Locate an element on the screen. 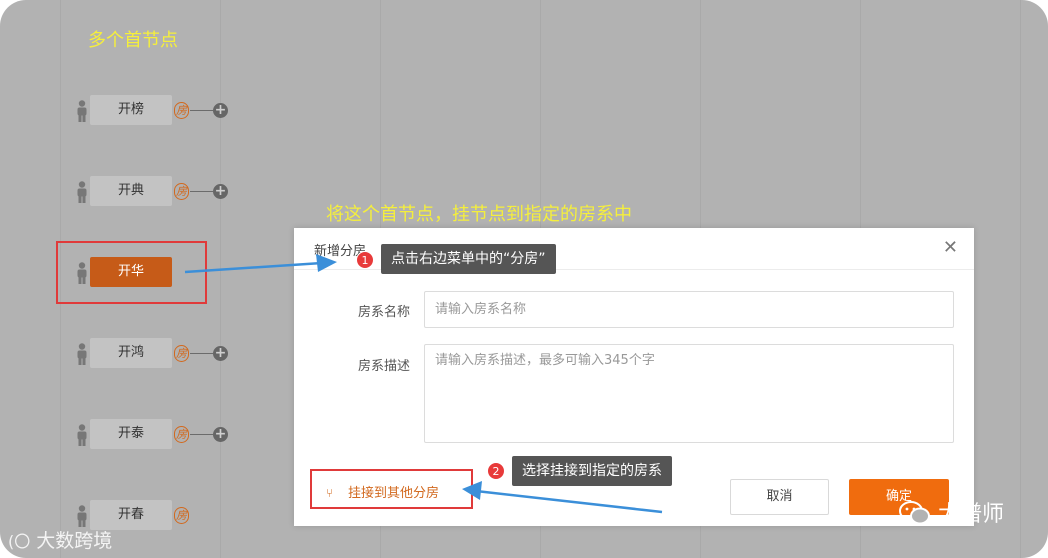 This screenshot has width=1048, height=558. description-textarea: 请输入房系描述，最多可输入345个字 is located at coordinates (689, 393).